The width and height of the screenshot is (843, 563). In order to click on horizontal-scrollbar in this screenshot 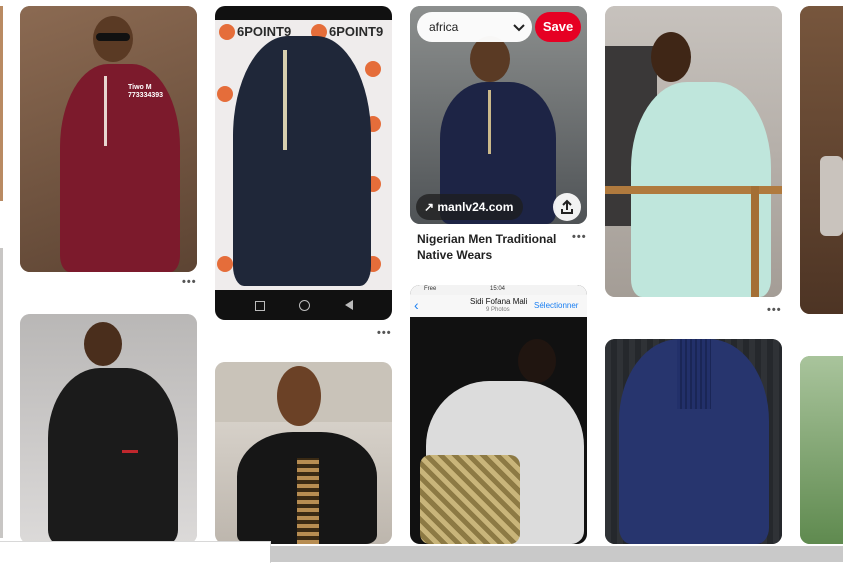, I will do `click(556, 554)`.